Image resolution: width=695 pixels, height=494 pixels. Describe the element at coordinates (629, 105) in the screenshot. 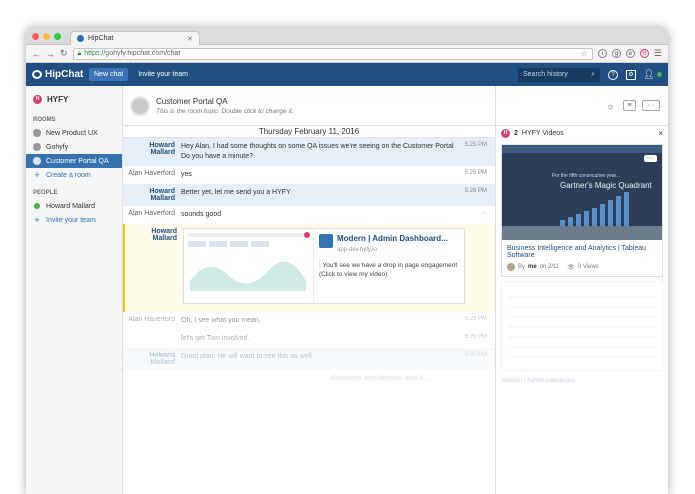

I see `list-view-icon: ≡` at that location.